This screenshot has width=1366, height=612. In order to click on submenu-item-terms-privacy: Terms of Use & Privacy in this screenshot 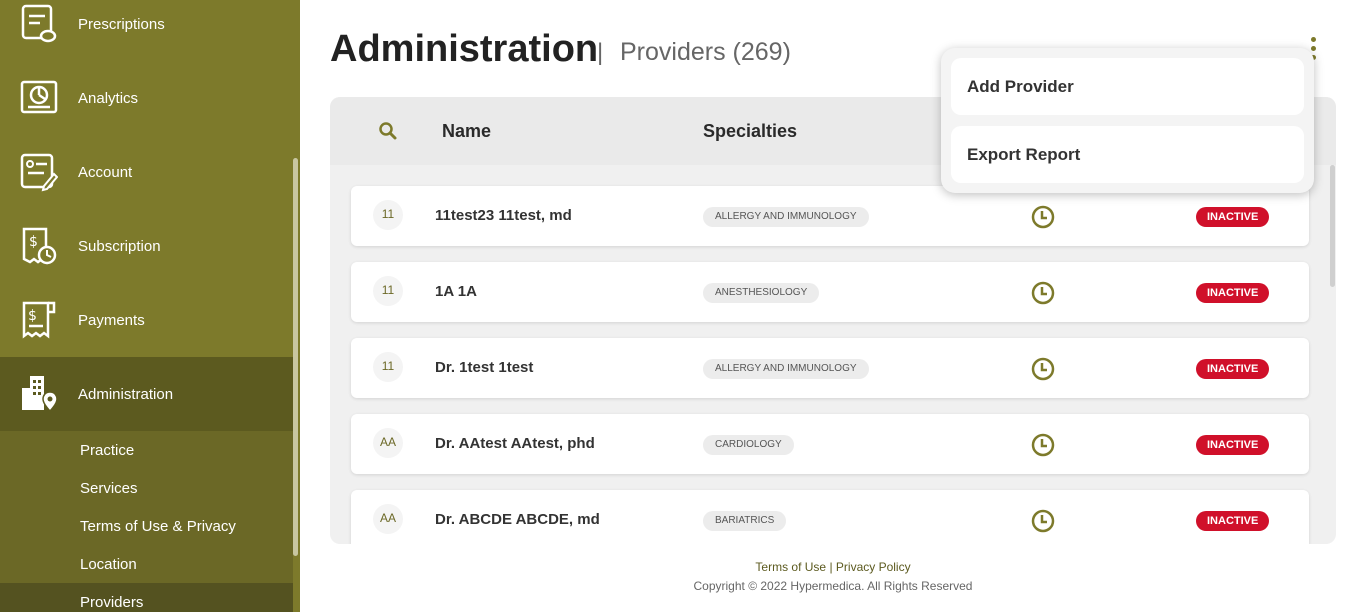, I will do `click(158, 526)`.